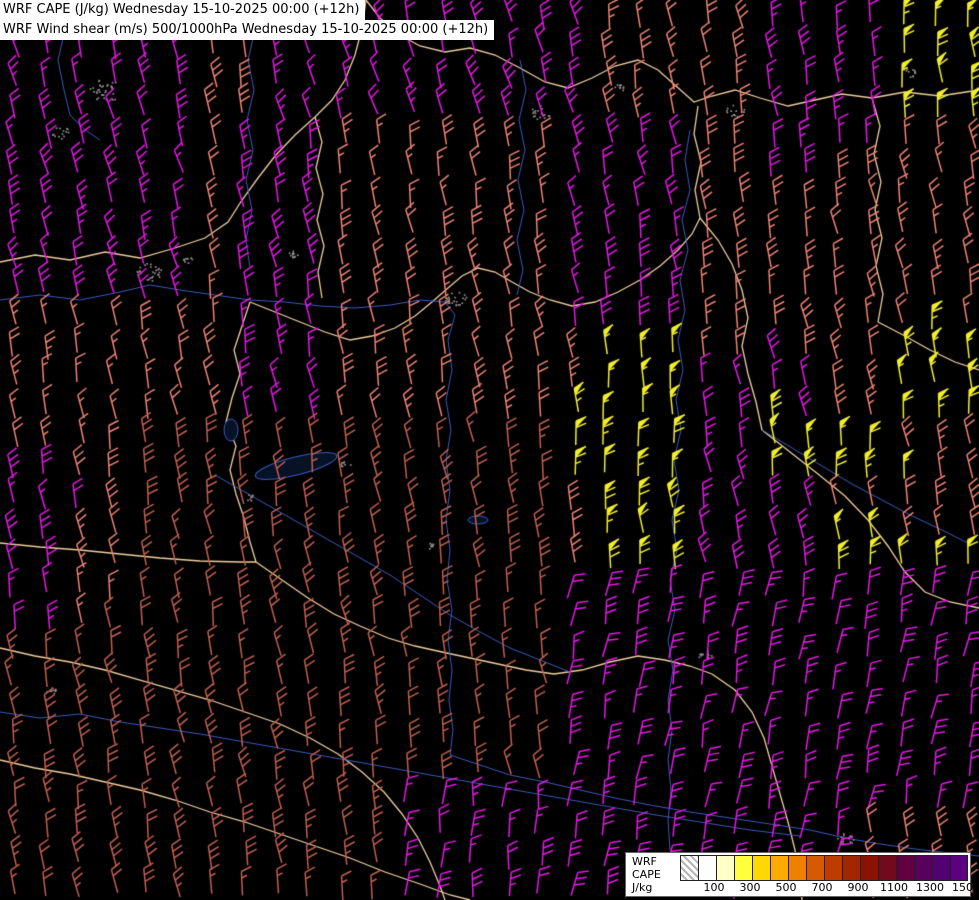  I want to click on legend-scale: 100 300 500 700 900 1100 1300 1500, so click(829, 874).